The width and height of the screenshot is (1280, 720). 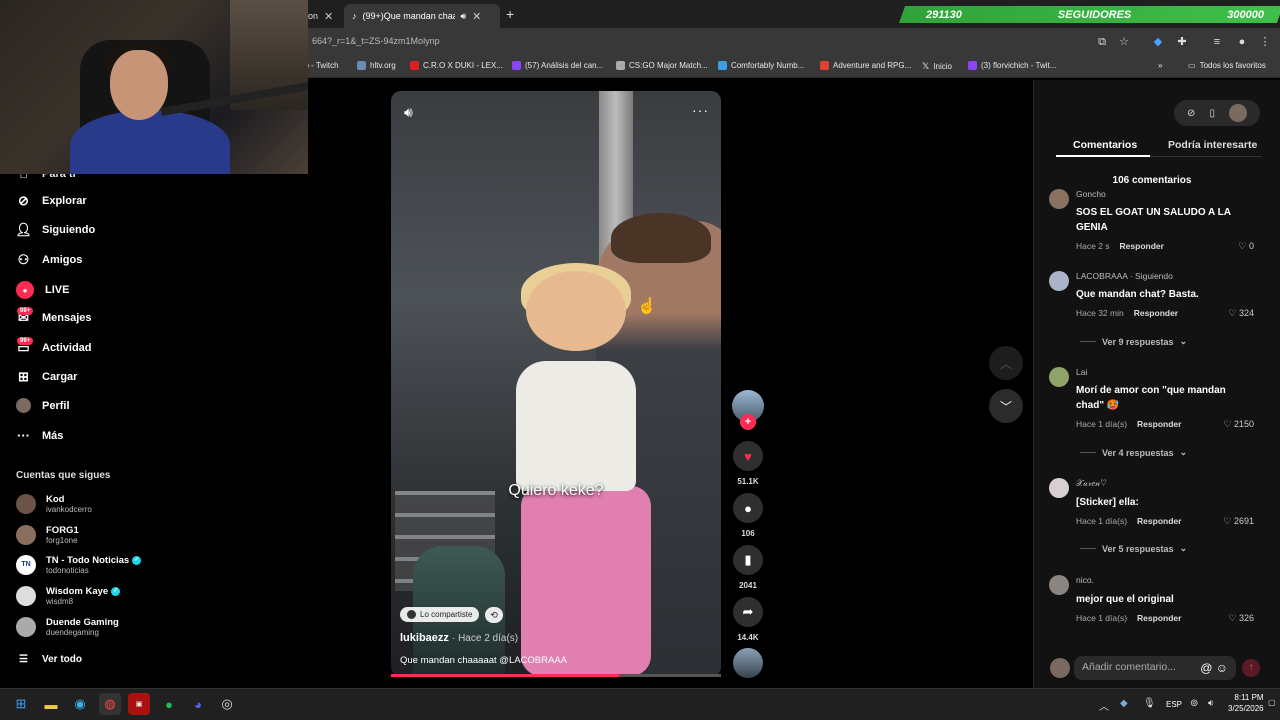 I want to click on install-app-icon: ⧉, so click(x=1102, y=42).